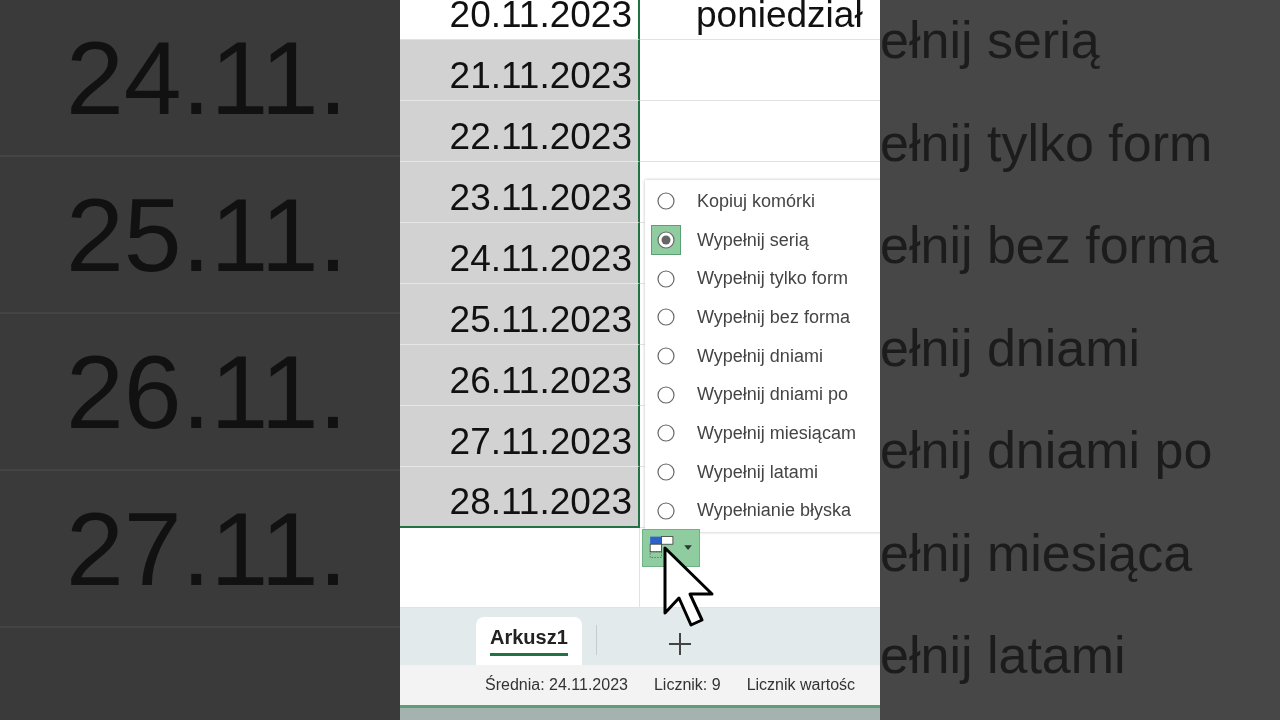 The height and width of the screenshot is (720, 1280). I want to click on menu-option: Wypełnij dniami po, so click(762, 395).